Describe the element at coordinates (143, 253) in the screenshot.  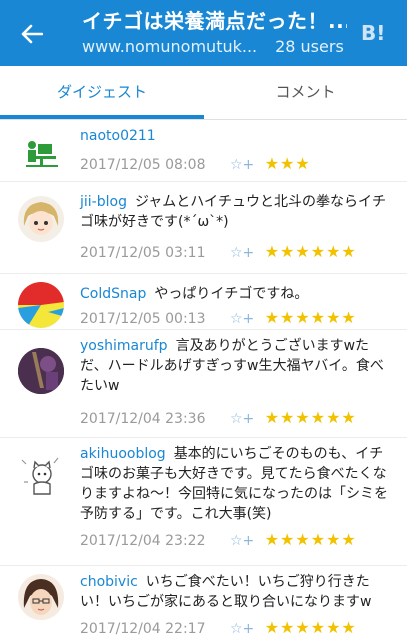
I see `comment-date: 2017/12/05 03:11` at that location.